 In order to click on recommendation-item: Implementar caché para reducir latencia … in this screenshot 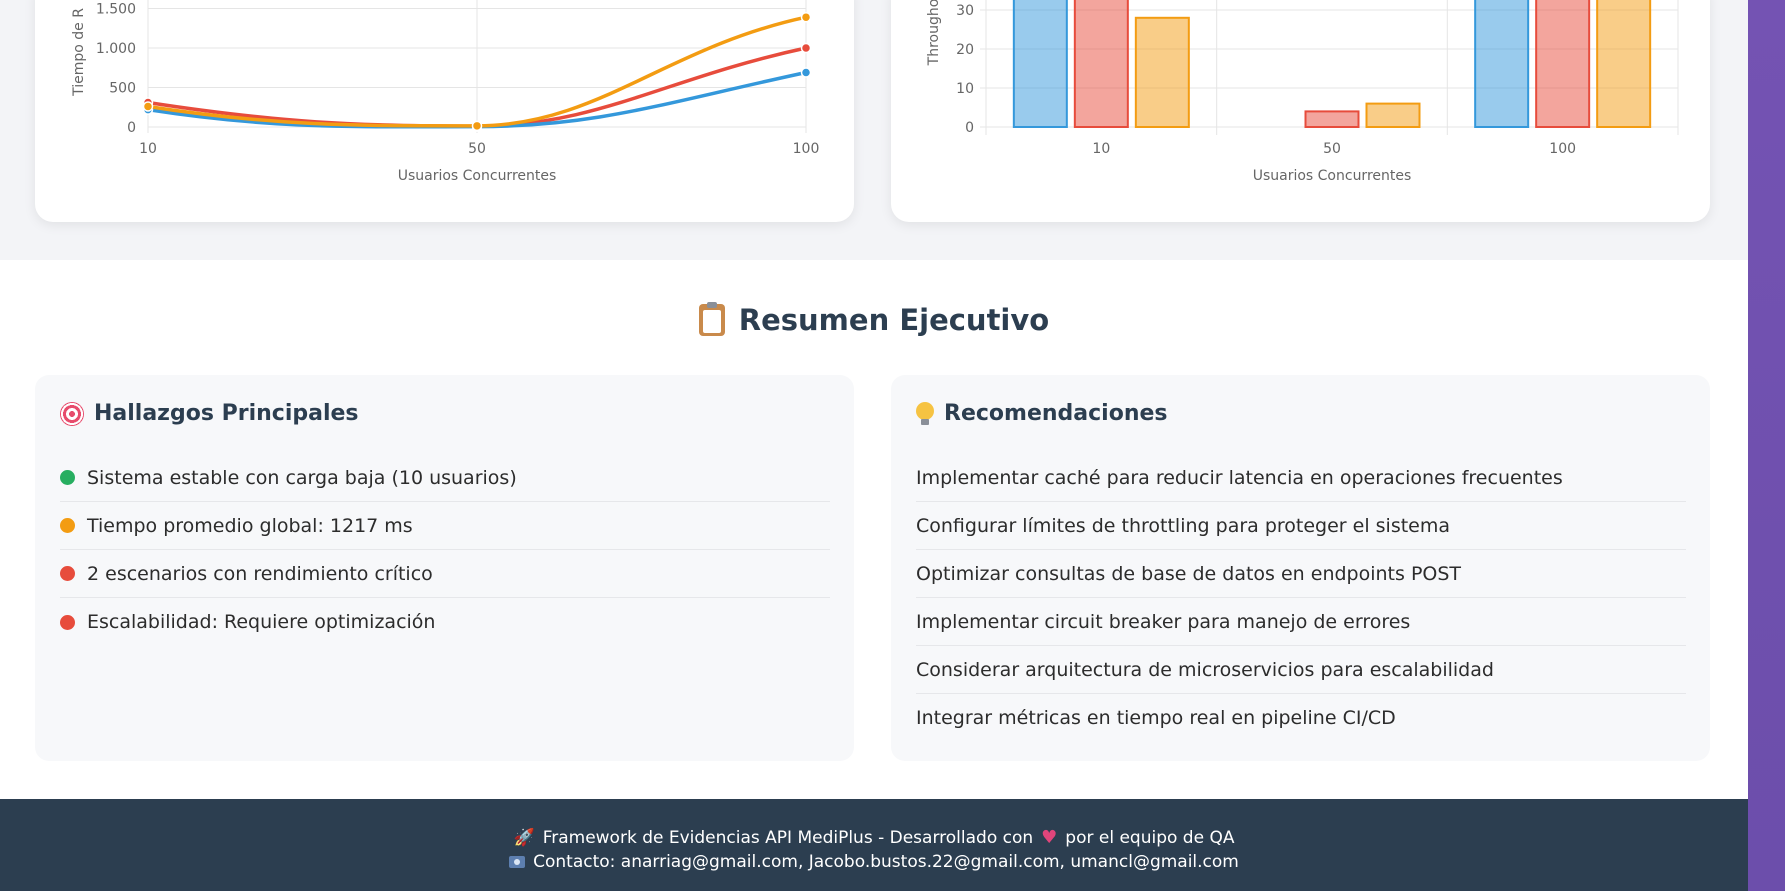, I will do `click(1301, 478)`.